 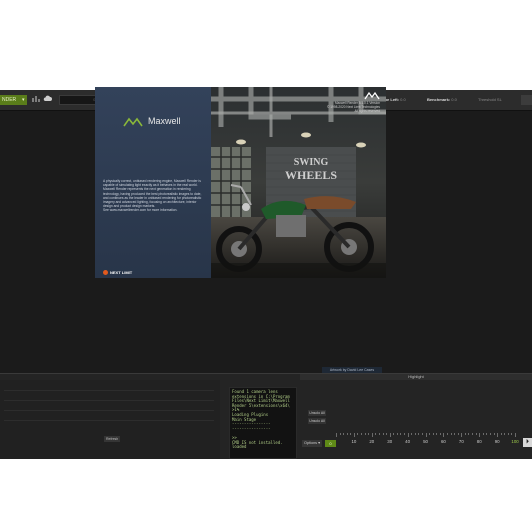 What do you see at coordinates (526, 100) in the screenshot?
I see `toolbar-end-button` at bounding box center [526, 100].